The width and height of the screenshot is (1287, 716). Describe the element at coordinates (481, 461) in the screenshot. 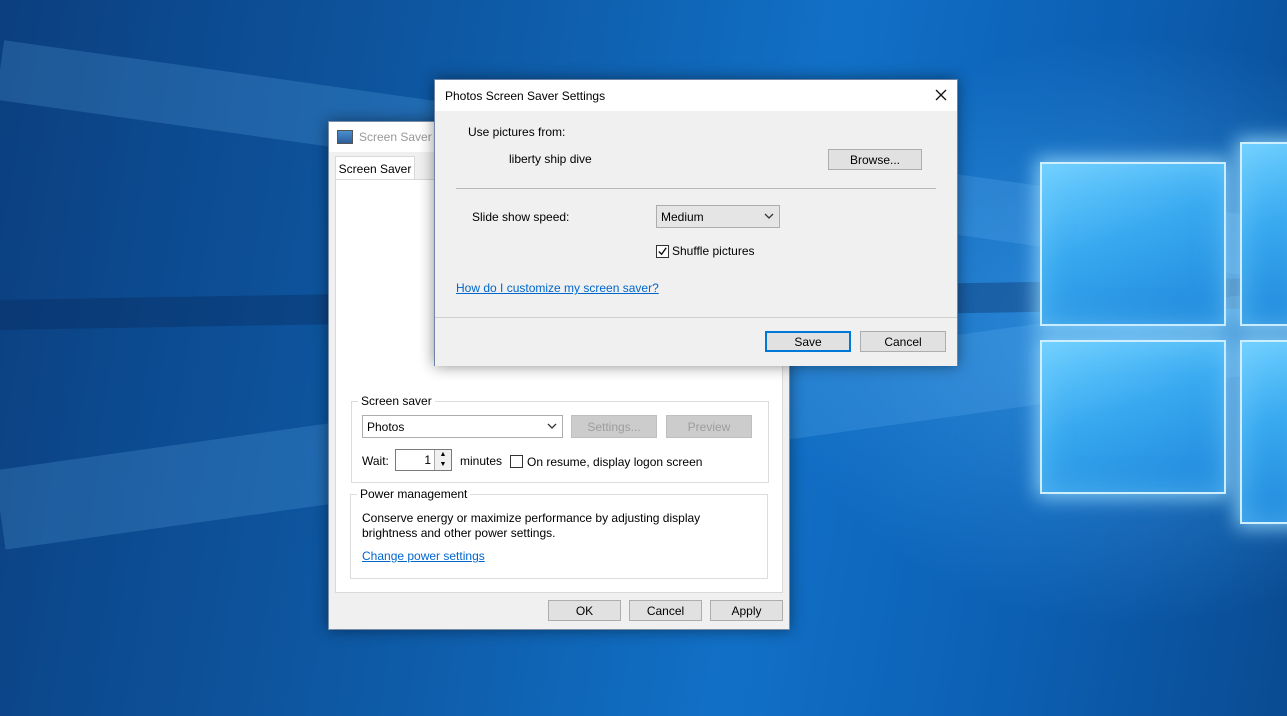

I see `minutes-label: minutes` at that location.